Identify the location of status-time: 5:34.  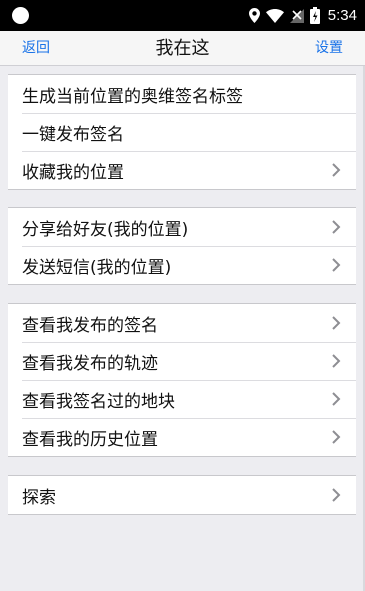
(342, 15).